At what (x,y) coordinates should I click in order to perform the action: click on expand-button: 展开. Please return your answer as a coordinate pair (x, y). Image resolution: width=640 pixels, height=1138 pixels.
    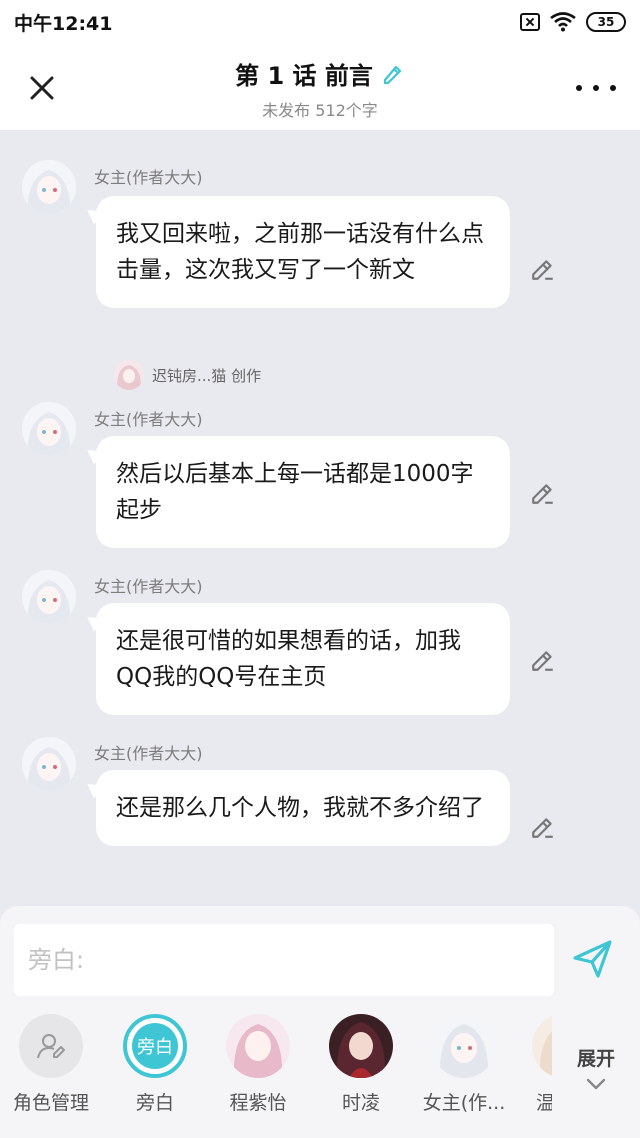
    Looking at the image, I should click on (596, 1069).